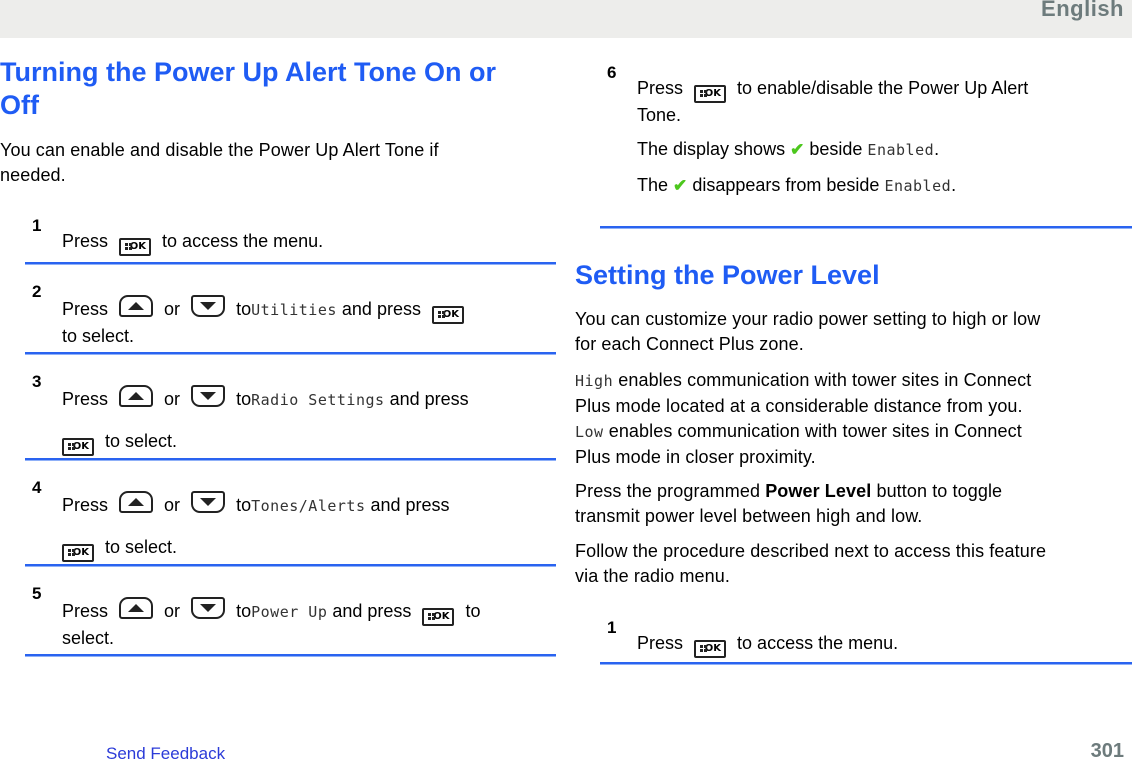 Image resolution: width=1132 pixels, height=764 pixels. What do you see at coordinates (727, 275) in the screenshot?
I see `section-title-power-level: Setting the Power Level` at bounding box center [727, 275].